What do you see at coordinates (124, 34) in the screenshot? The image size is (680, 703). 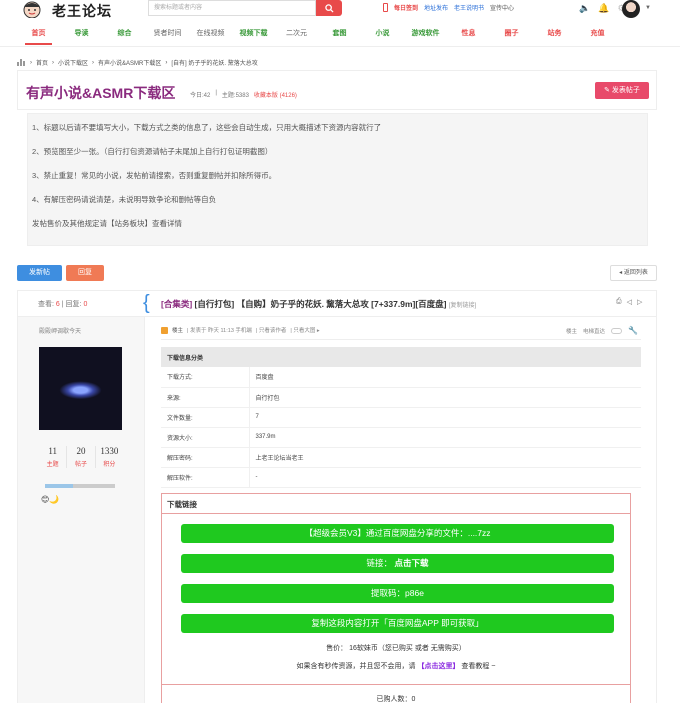 I see `nav-item-general: 综合` at bounding box center [124, 34].